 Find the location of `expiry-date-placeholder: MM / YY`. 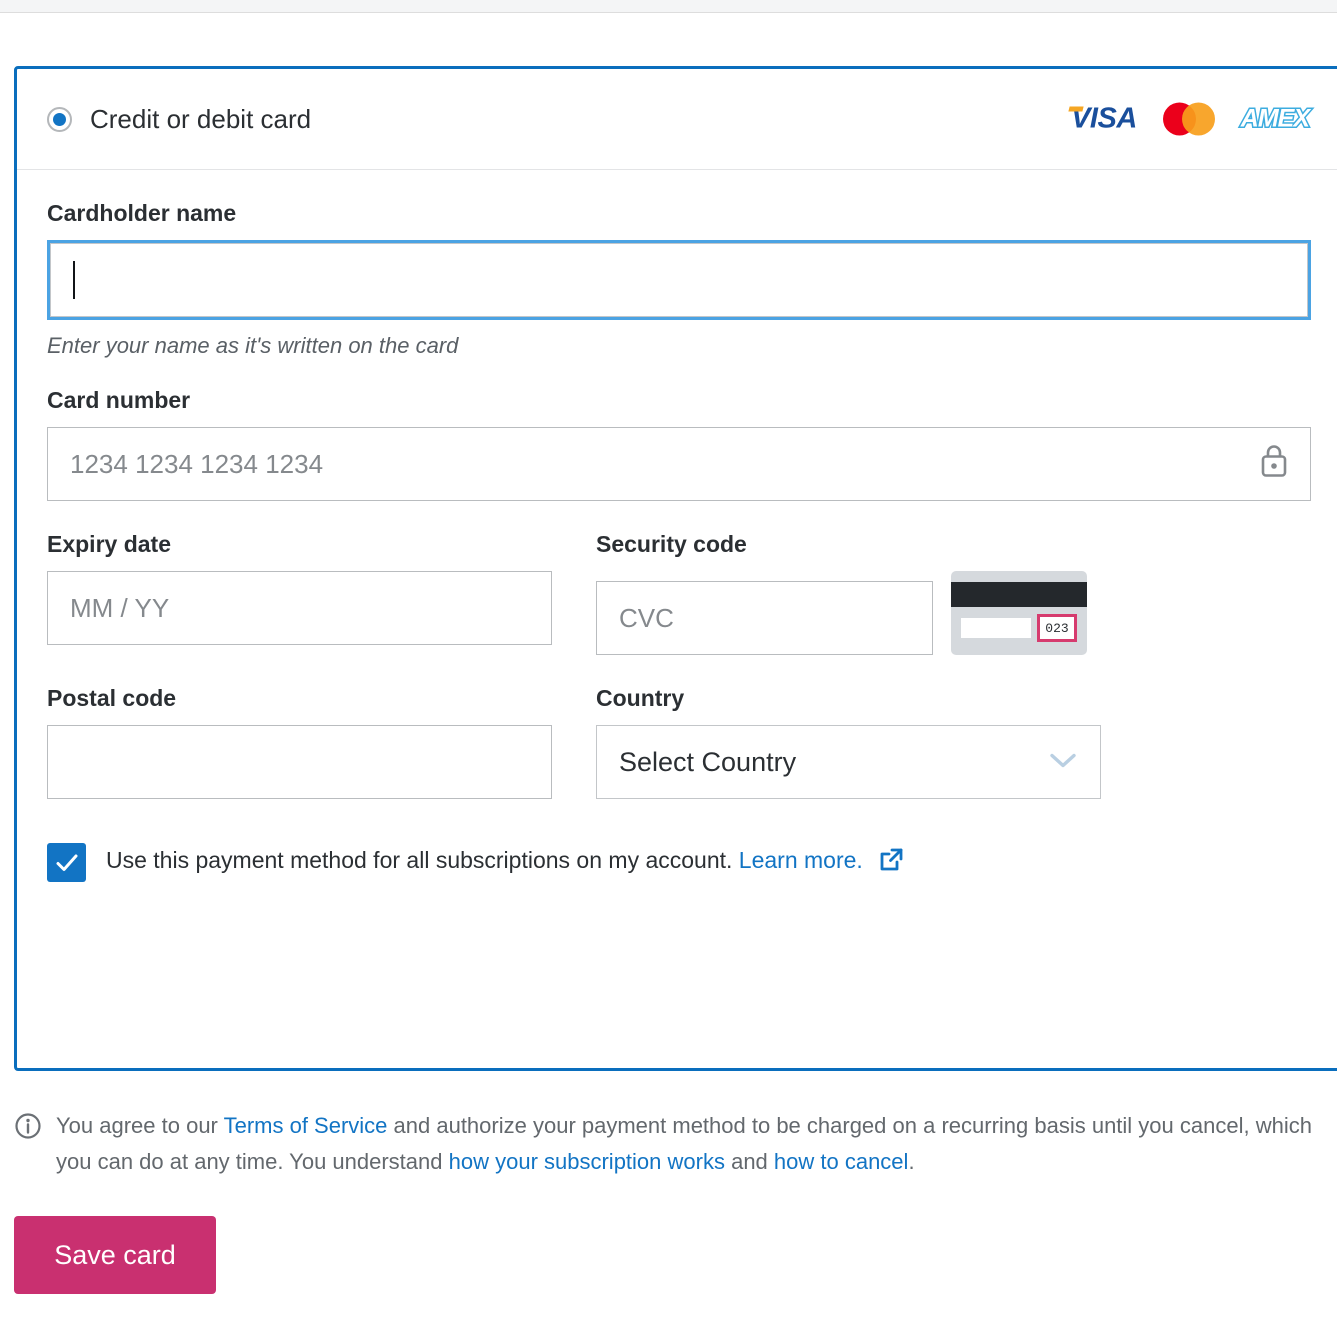

expiry-date-placeholder: MM / YY is located at coordinates (120, 607).